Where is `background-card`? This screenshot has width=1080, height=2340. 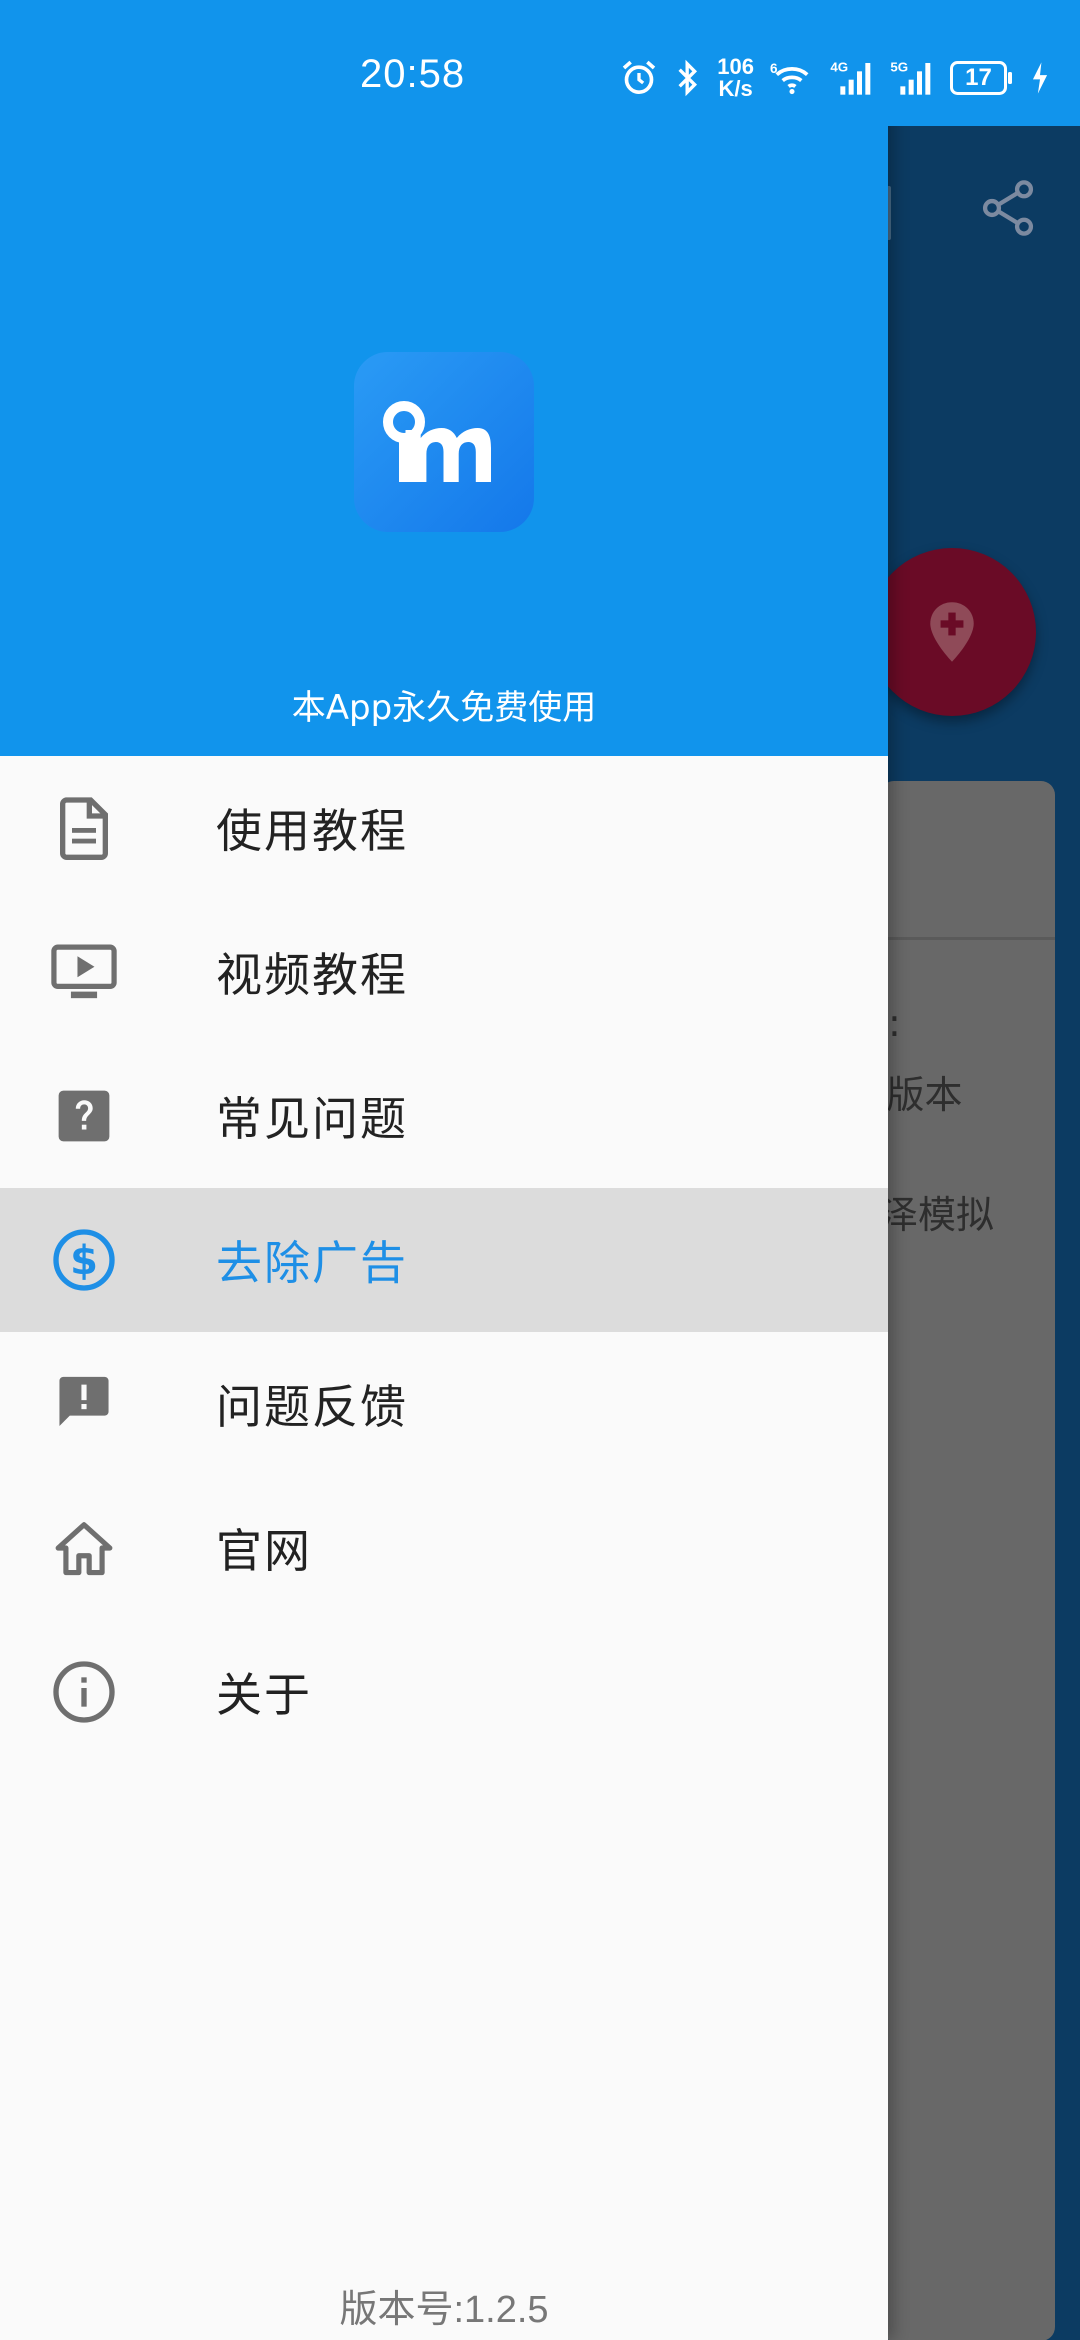 background-card is located at coordinates (967, 1560).